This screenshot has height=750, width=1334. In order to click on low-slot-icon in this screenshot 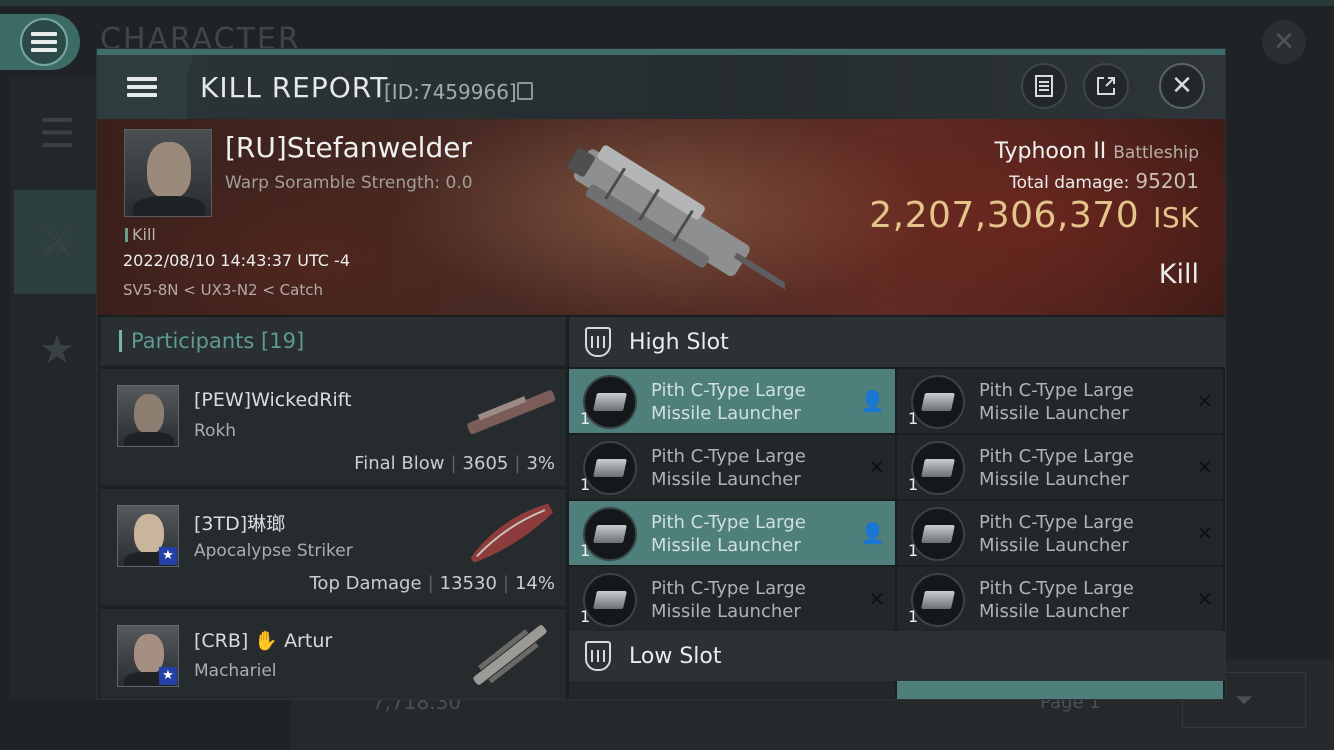, I will do `click(598, 656)`.